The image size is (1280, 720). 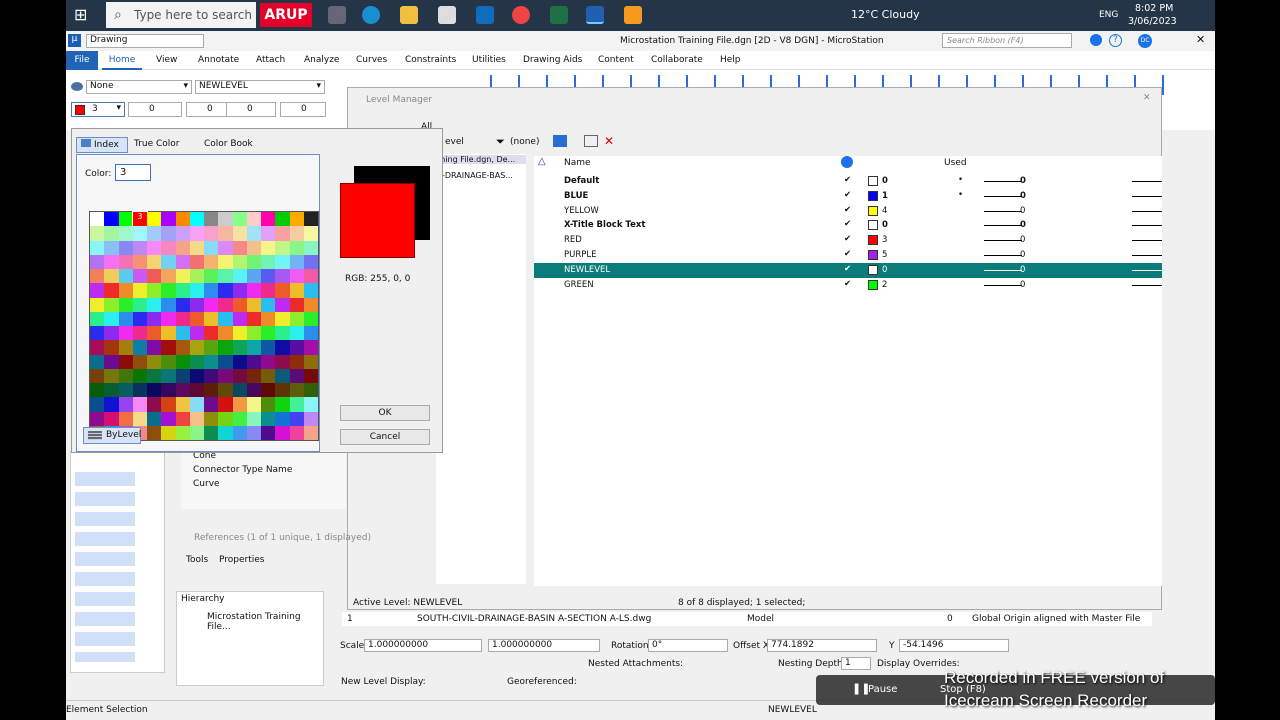 What do you see at coordinates (847, 162) in the screenshot?
I see `globe-icon` at bounding box center [847, 162].